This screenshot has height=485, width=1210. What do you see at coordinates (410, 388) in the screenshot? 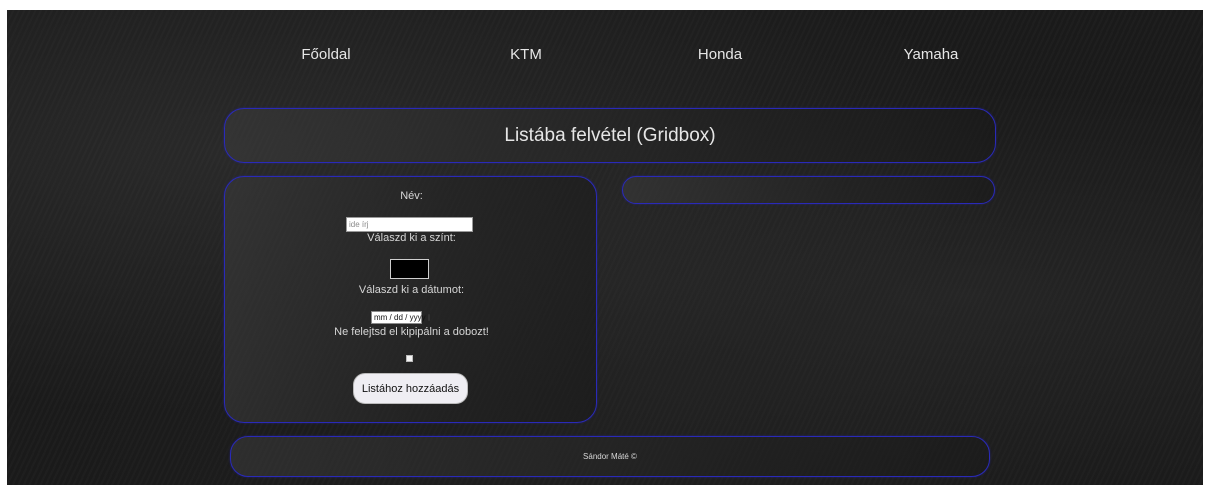
I see `add-to-list-button: Listához hozzáadás` at bounding box center [410, 388].